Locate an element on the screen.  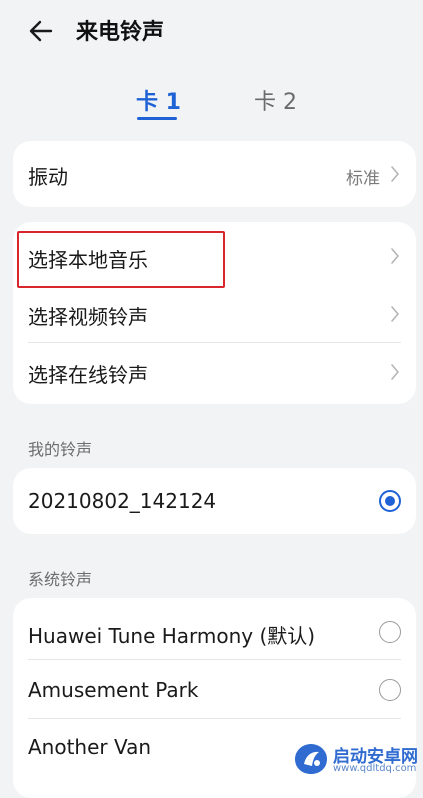
ringtone-item-label: 20210802_142124 is located at coordinates (122, 501).